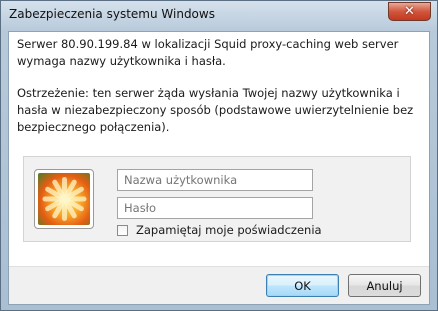  What do you see at coordinates (215, 208) in the screenshot?
I see `password-input` at bounding box center [215, 208].